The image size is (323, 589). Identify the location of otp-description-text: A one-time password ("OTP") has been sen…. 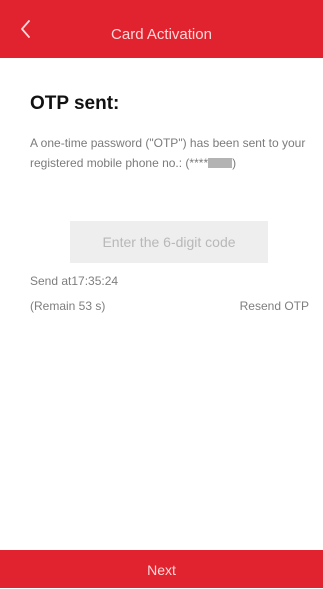
(168, 153).